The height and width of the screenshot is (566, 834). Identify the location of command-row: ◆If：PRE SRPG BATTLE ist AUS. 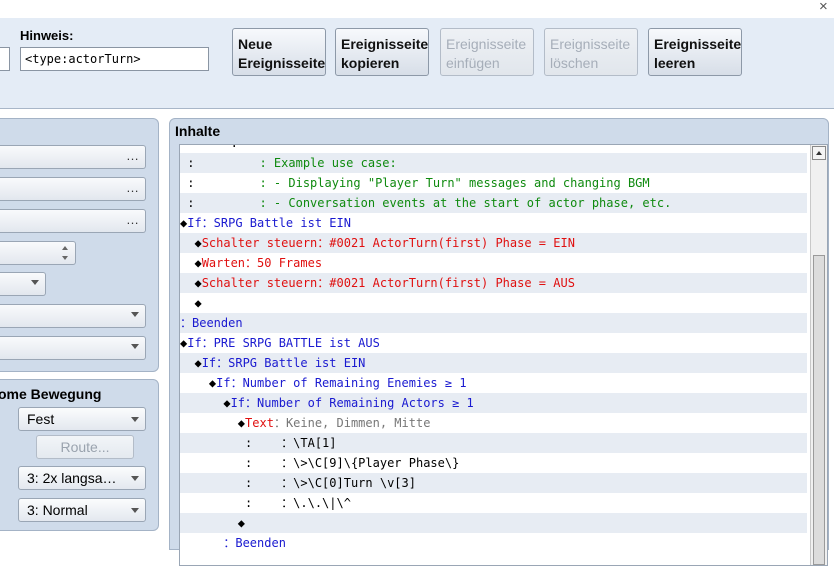
(493, 343).